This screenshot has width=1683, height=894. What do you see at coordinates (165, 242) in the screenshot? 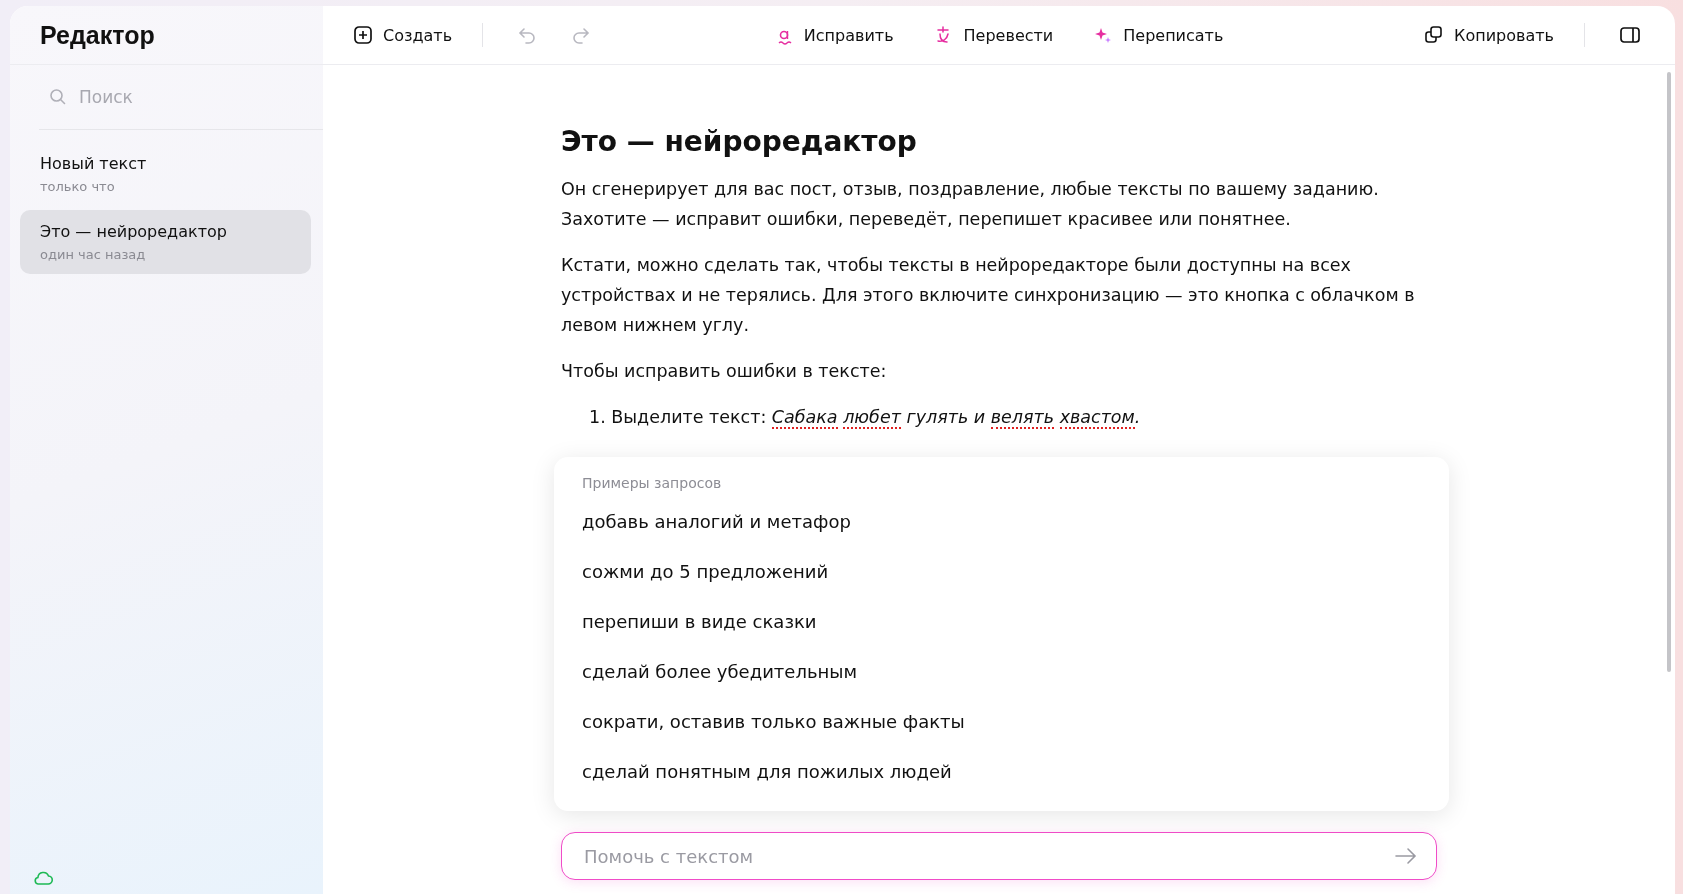
I see `document-list-item: Это — нейроредактор один час назад` at bounding box center [165, 242].